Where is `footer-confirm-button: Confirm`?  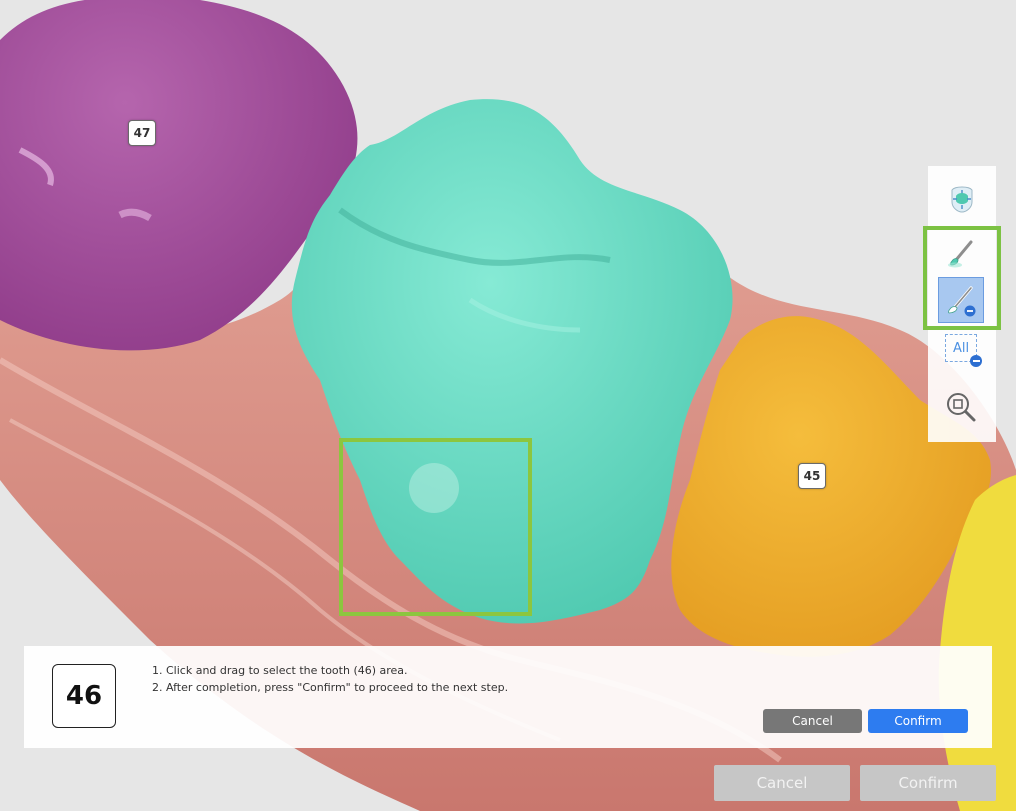
footer-confirm-button: Confirm is located at coordinates (928, 783).